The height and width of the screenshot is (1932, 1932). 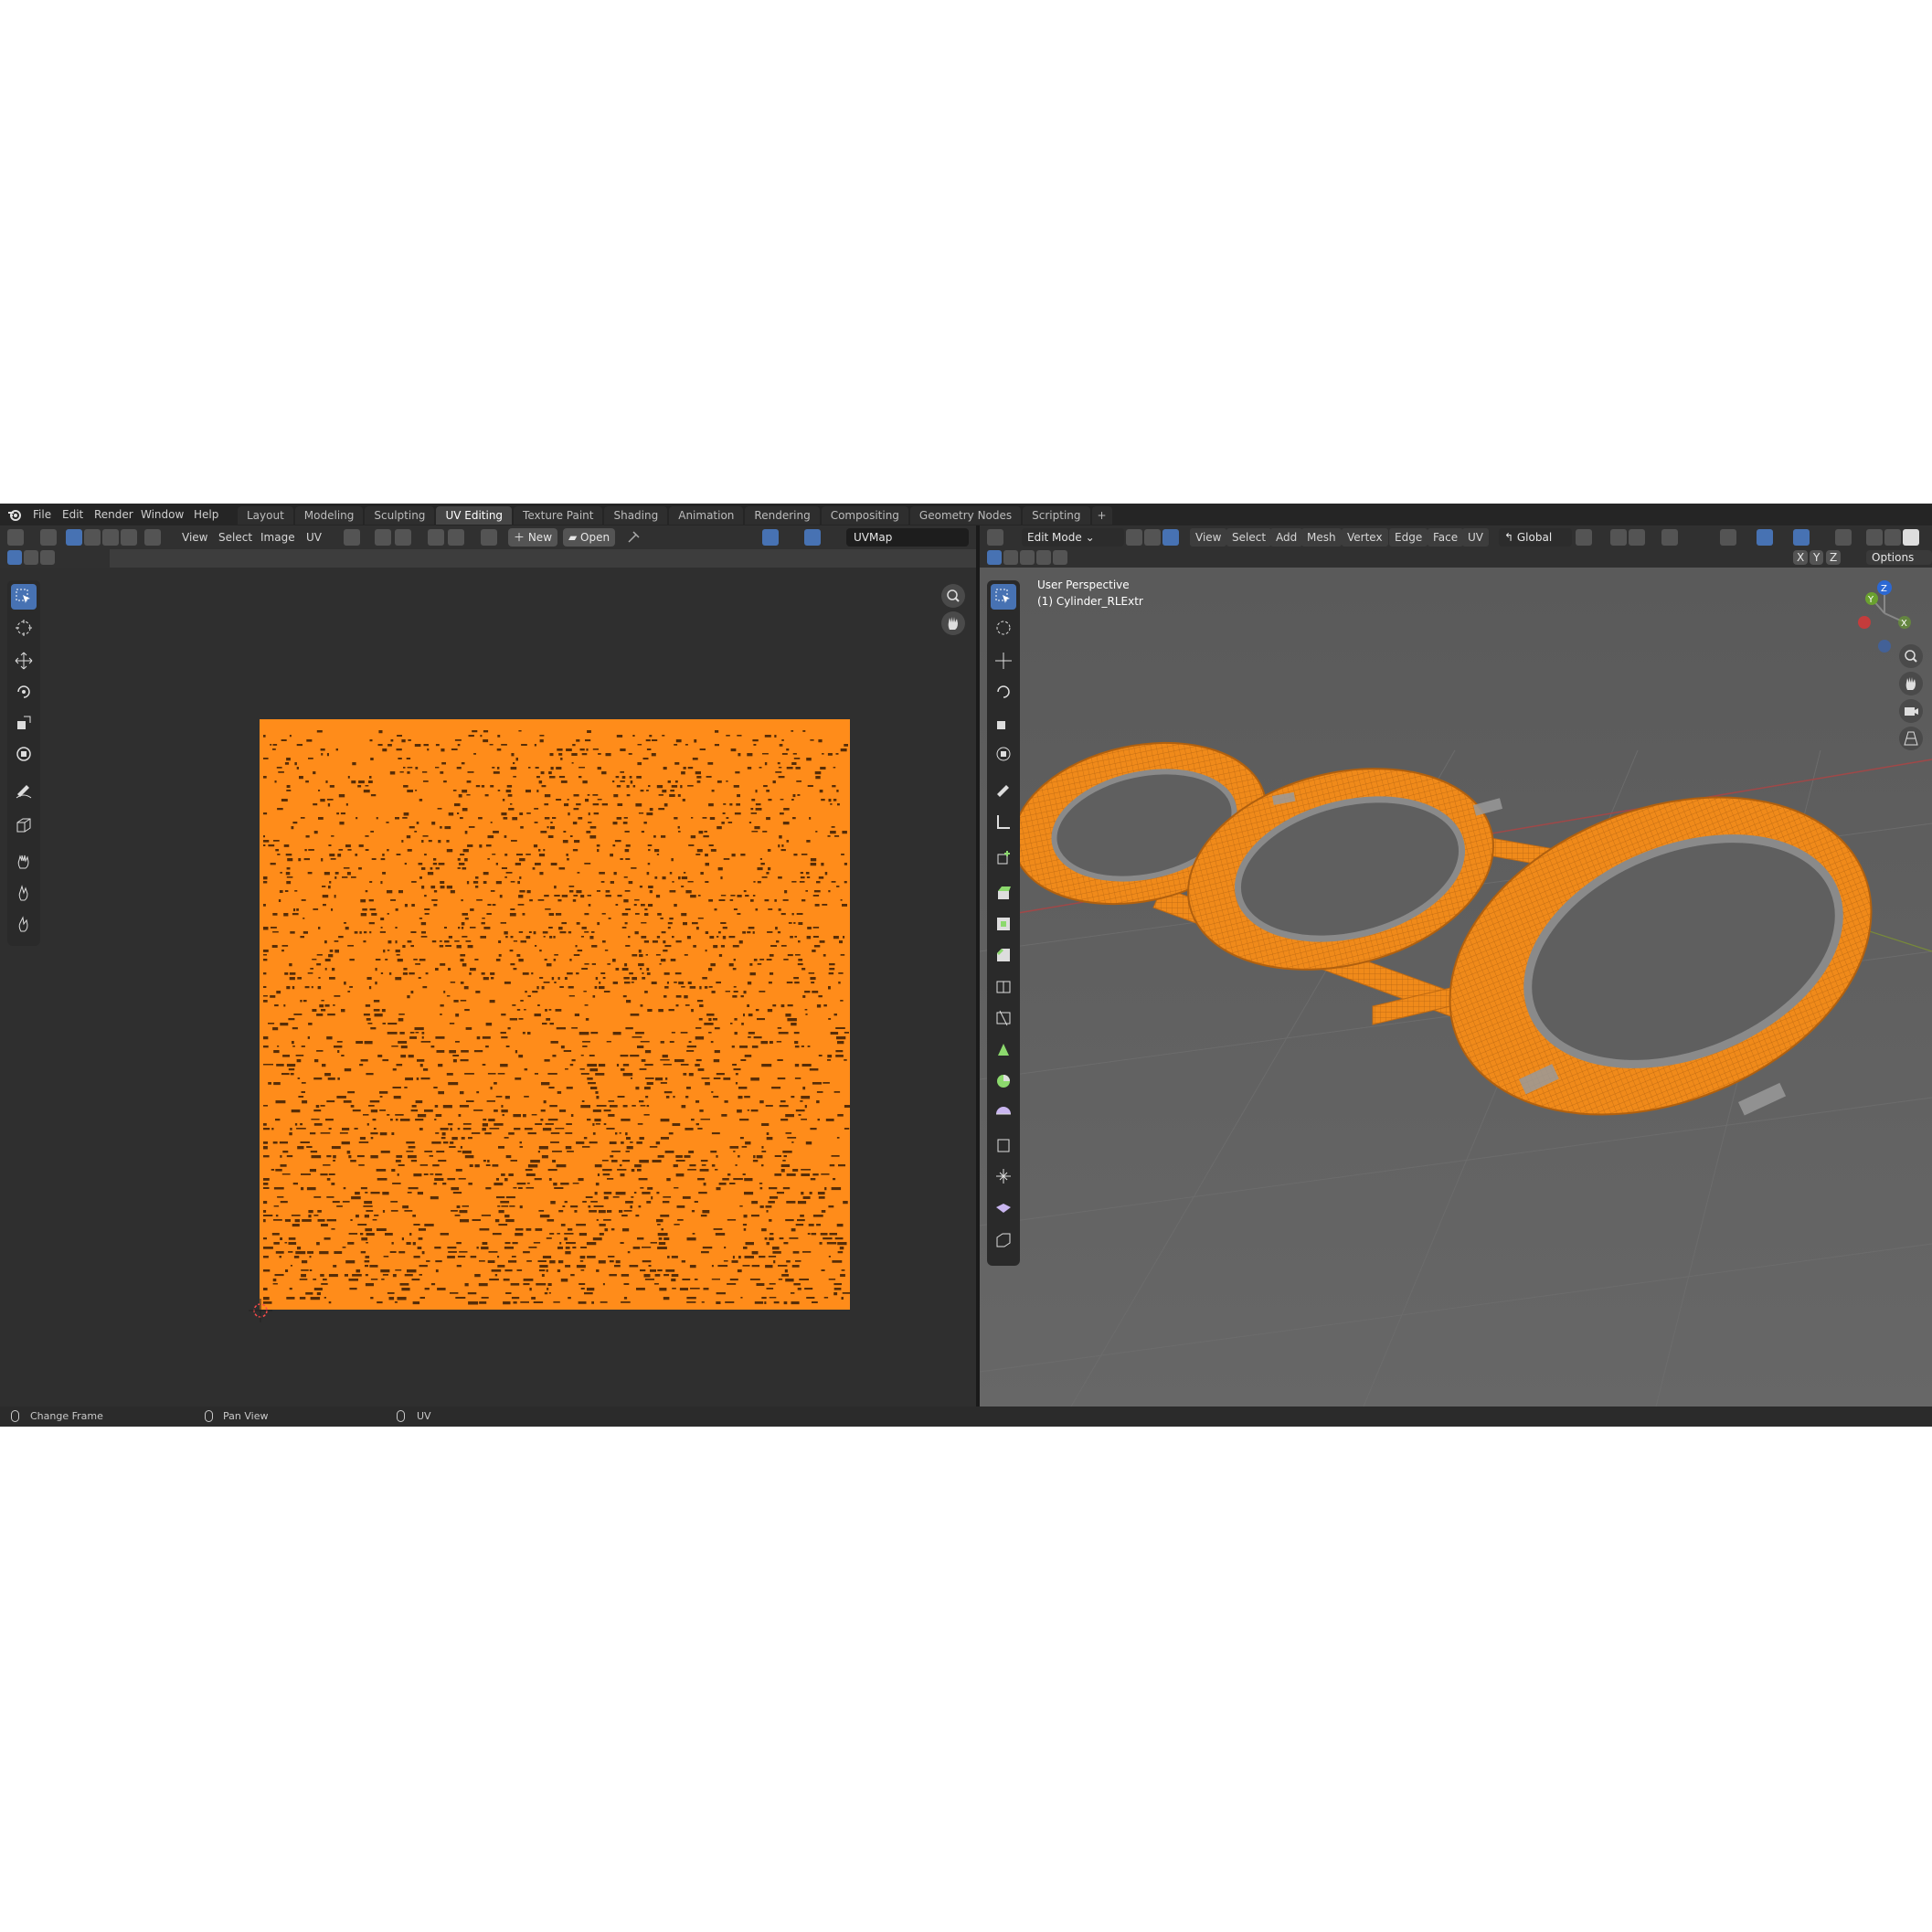 I want to click on vp-menu-select: Select, so click(x=1249, y=537).